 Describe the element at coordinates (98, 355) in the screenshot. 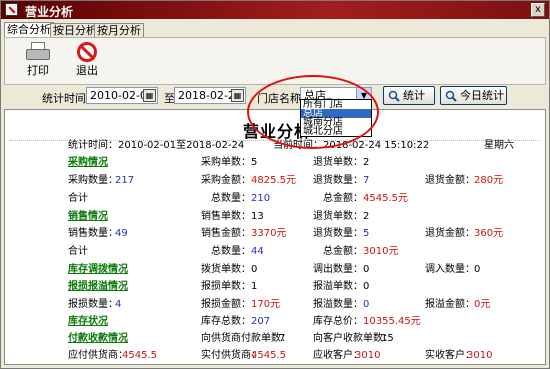

I see `payable-label: 应付供货商：` at that location.